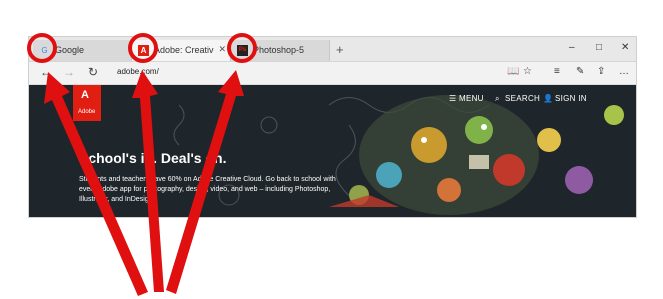  What do you see at coordinates (557, 71) in the screenshot?
I see `hub-icon: ≡` at bounding box center [557, 71].